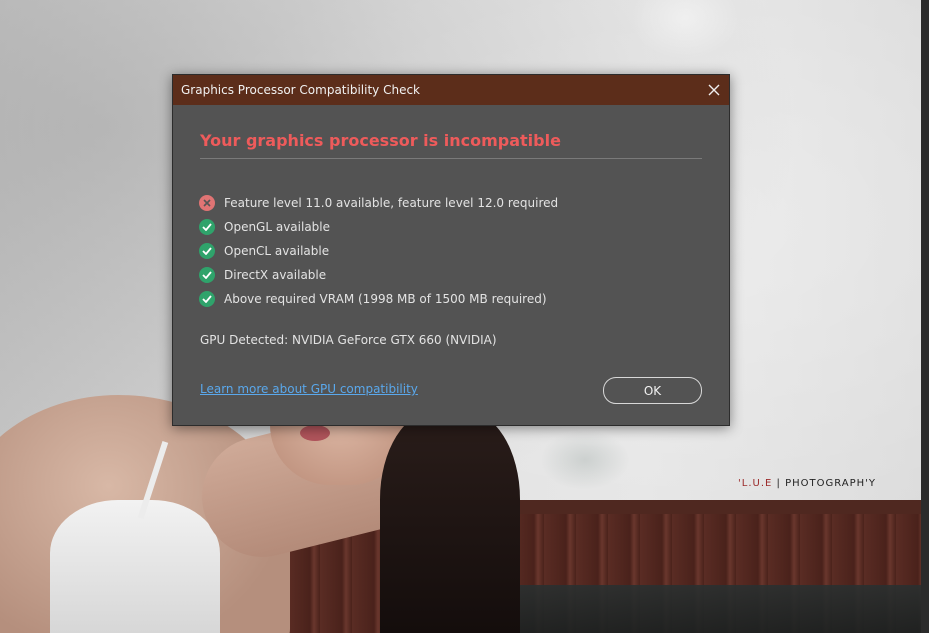 The width and height of the screenshot is (929, 633). I want to click on close-icon, so click(714, 90).